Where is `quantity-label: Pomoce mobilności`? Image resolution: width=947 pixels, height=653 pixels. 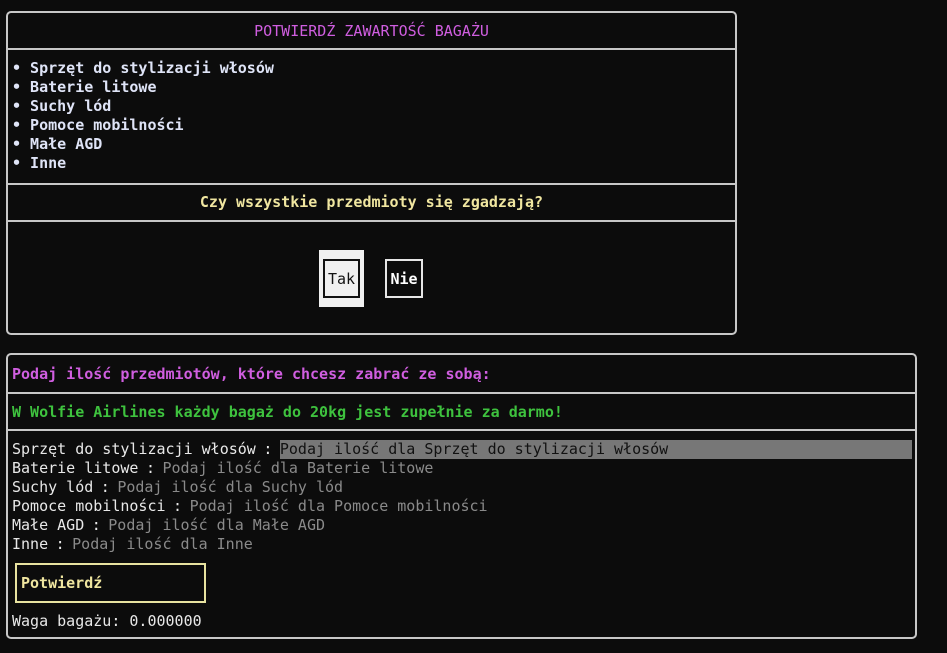
quantity-label: Pomoce mobilności is located at coordinates (89, 506).